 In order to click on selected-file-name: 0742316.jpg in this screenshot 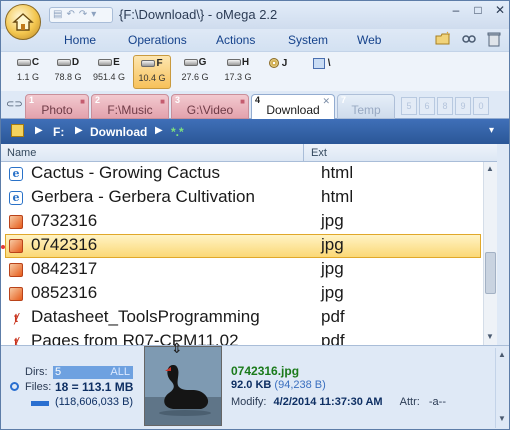, I will do `click(265, 371)`.